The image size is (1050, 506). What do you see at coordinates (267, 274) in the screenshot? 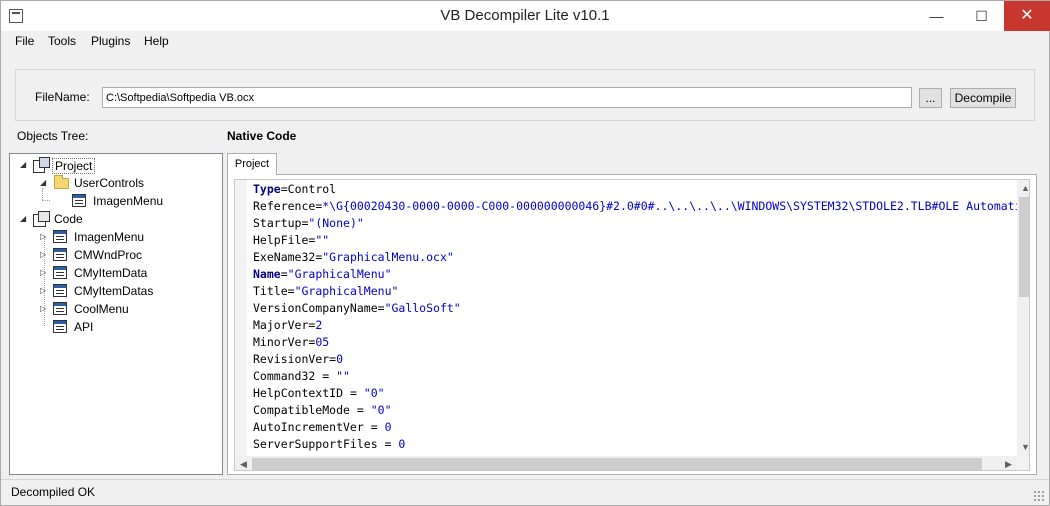
I see `code-key: Name` at bounding box center [267, 274].